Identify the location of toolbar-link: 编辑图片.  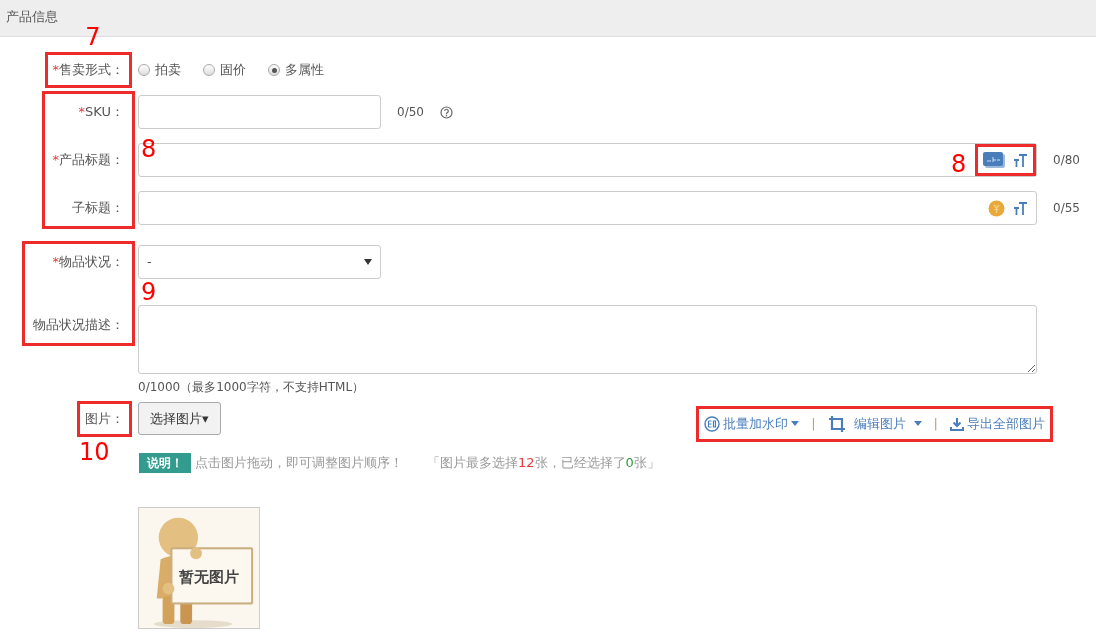
(874, 424).